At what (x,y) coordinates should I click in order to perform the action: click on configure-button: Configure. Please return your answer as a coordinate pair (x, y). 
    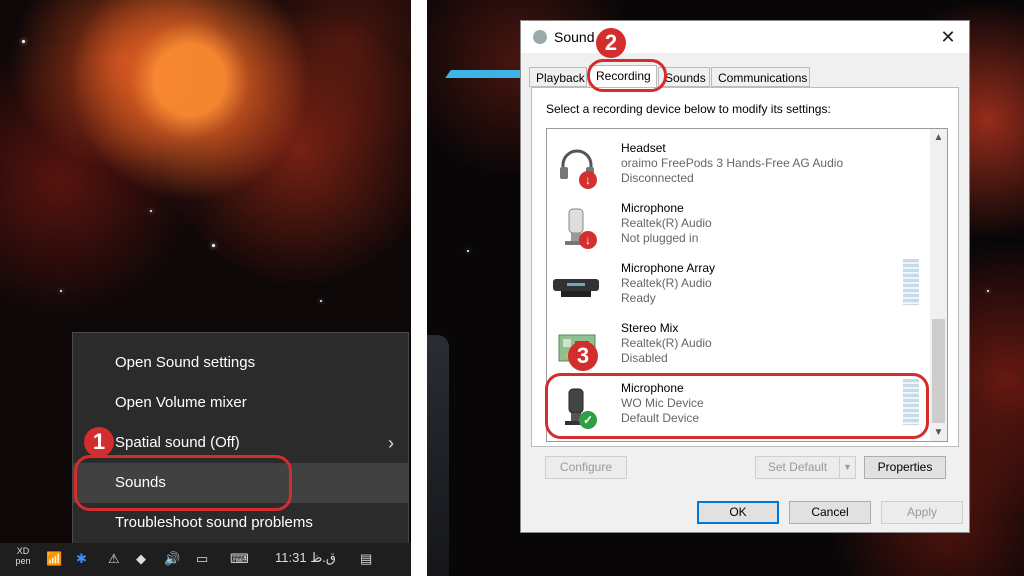
    Looking at the image, I should click on (586, 467).